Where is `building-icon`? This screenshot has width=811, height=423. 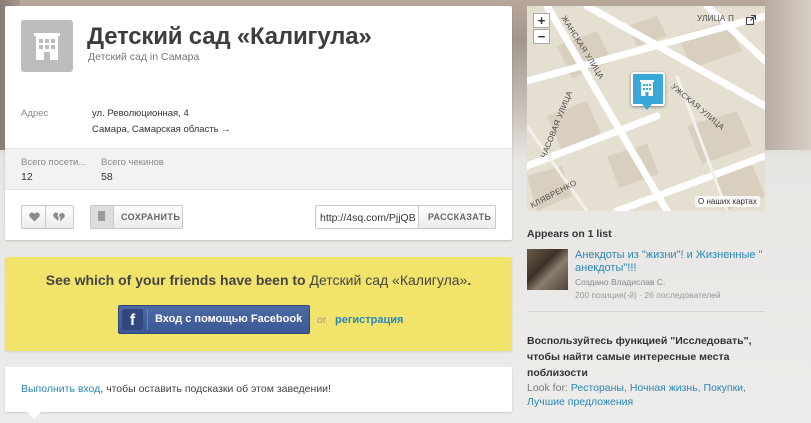 building-icon is located at coordinates (47, 46).